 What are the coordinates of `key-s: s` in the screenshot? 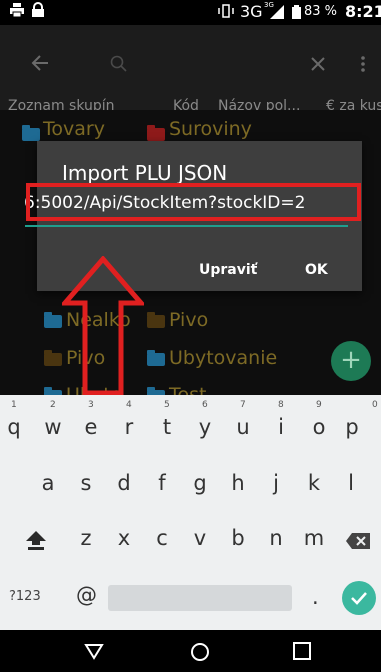 It's located at (86, 483).